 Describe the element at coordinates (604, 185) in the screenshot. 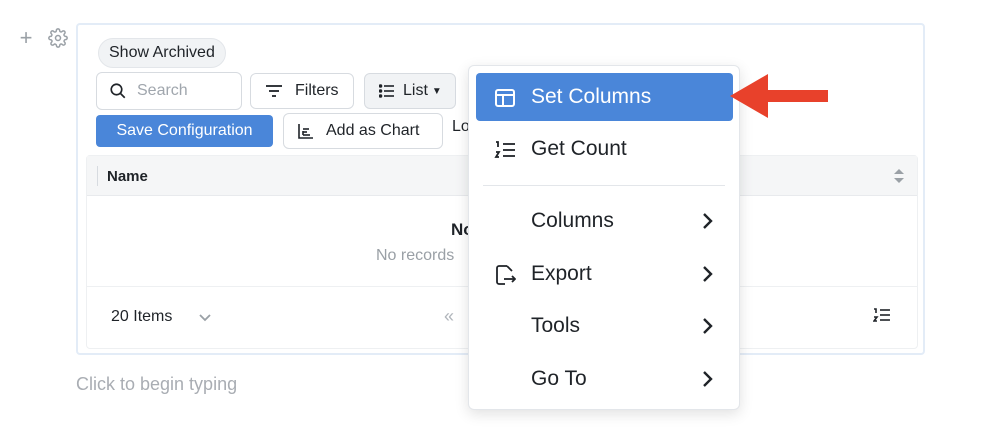

I see `menu-divider` at that location.